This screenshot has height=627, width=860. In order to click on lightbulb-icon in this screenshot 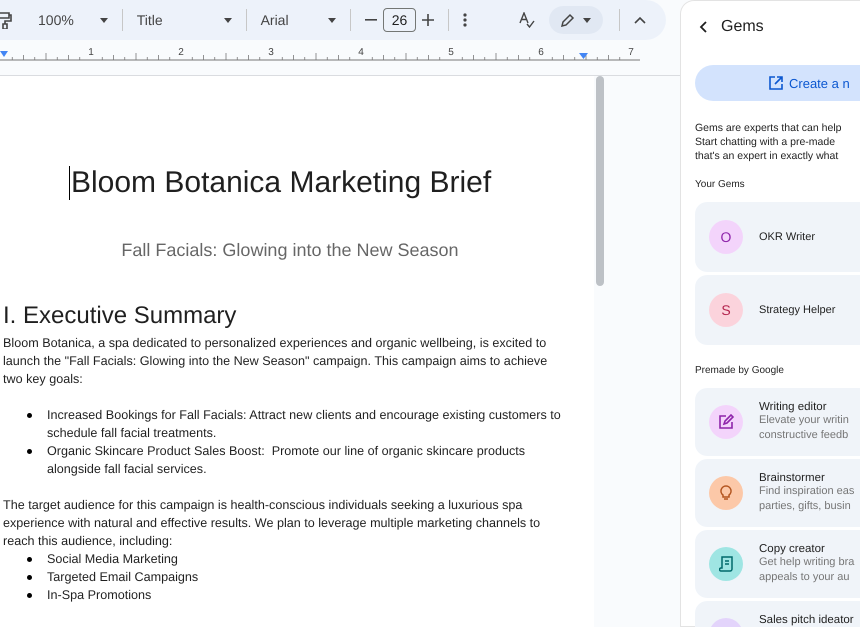, I will do `click(726, 492)`.